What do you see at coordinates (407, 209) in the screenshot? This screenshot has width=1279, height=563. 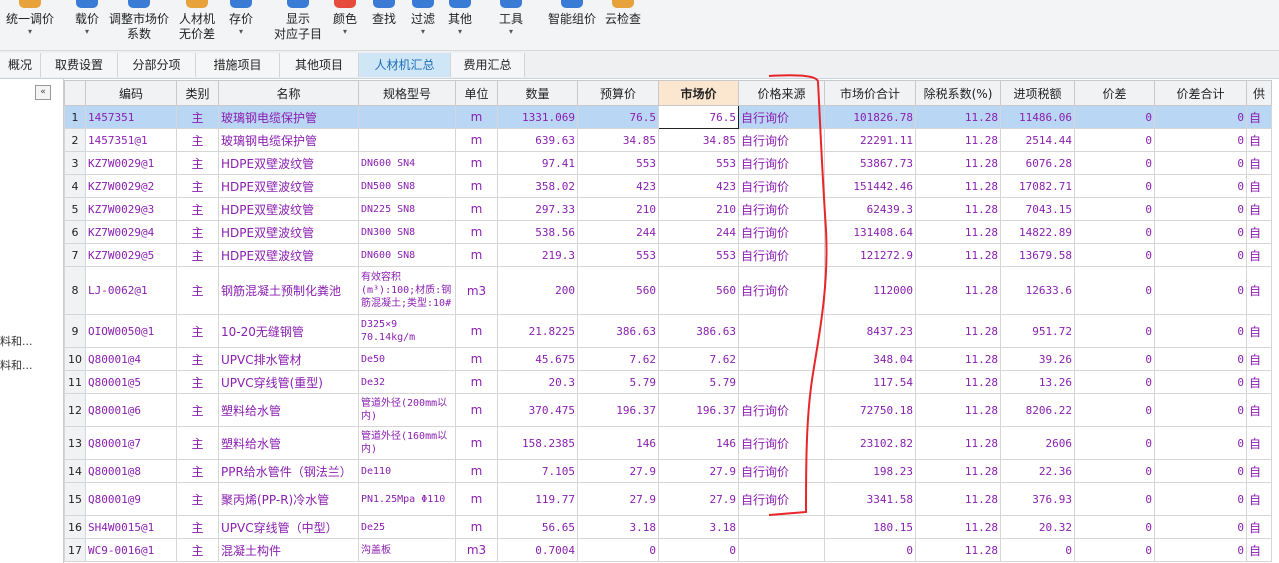 I see `table-cell: DN225 SN8` at bounding box center [407, 209].